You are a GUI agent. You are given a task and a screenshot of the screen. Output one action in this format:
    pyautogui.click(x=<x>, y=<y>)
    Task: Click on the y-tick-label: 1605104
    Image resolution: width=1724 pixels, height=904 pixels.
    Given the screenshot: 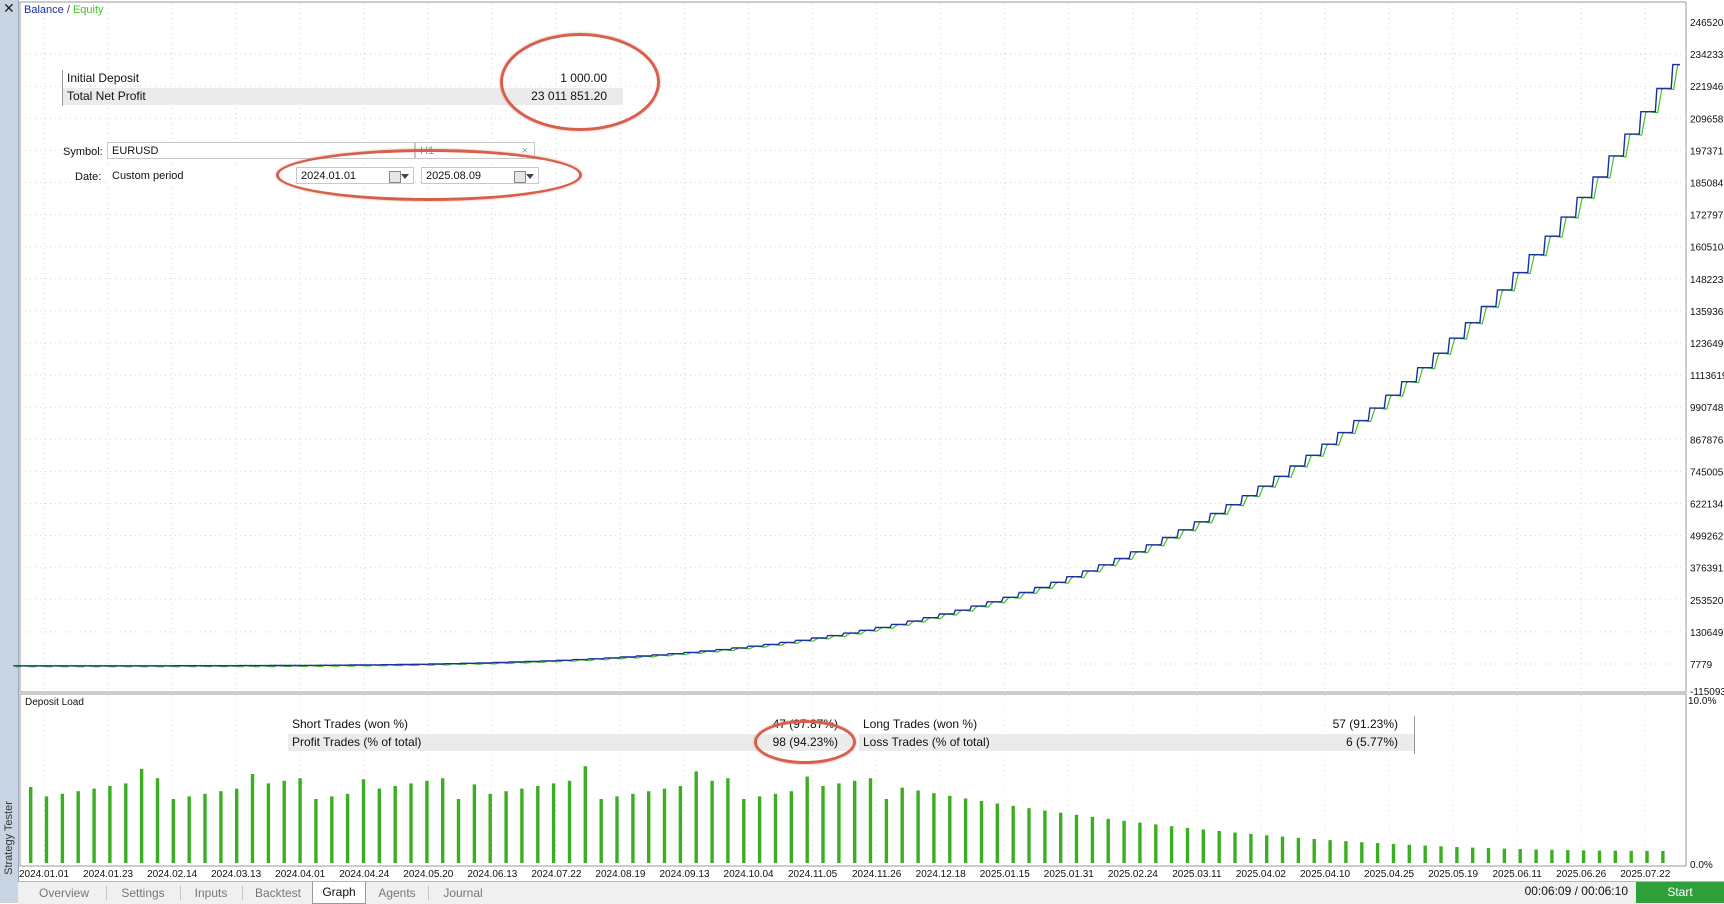 What is the action you would take?
    pyautogui.click(x=1707, y=248)
    